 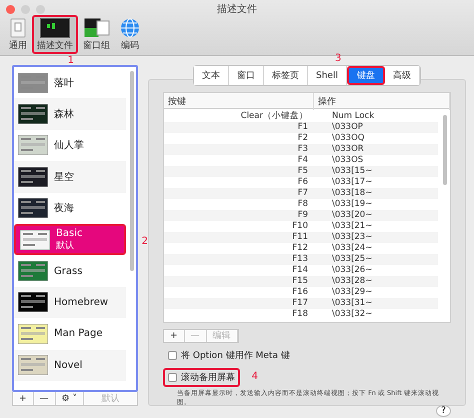 What do you see at coordinates (352, 259) in the screenshot?
I see `table-cell-text: \033[25~` at bounding box center [352, 259].